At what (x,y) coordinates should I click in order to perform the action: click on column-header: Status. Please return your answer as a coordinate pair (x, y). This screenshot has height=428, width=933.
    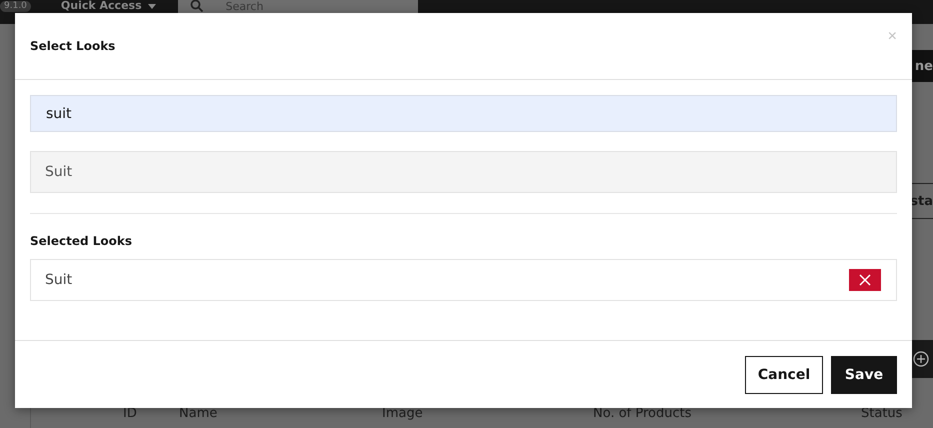
    Looking at the image, I should click on (881, 413).